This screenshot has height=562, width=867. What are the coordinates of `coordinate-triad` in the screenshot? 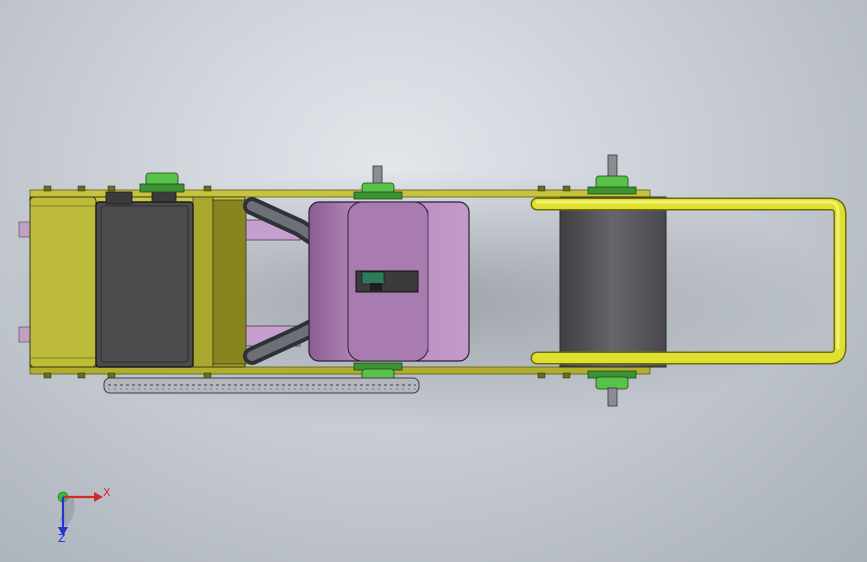 It's located at (80, 513).